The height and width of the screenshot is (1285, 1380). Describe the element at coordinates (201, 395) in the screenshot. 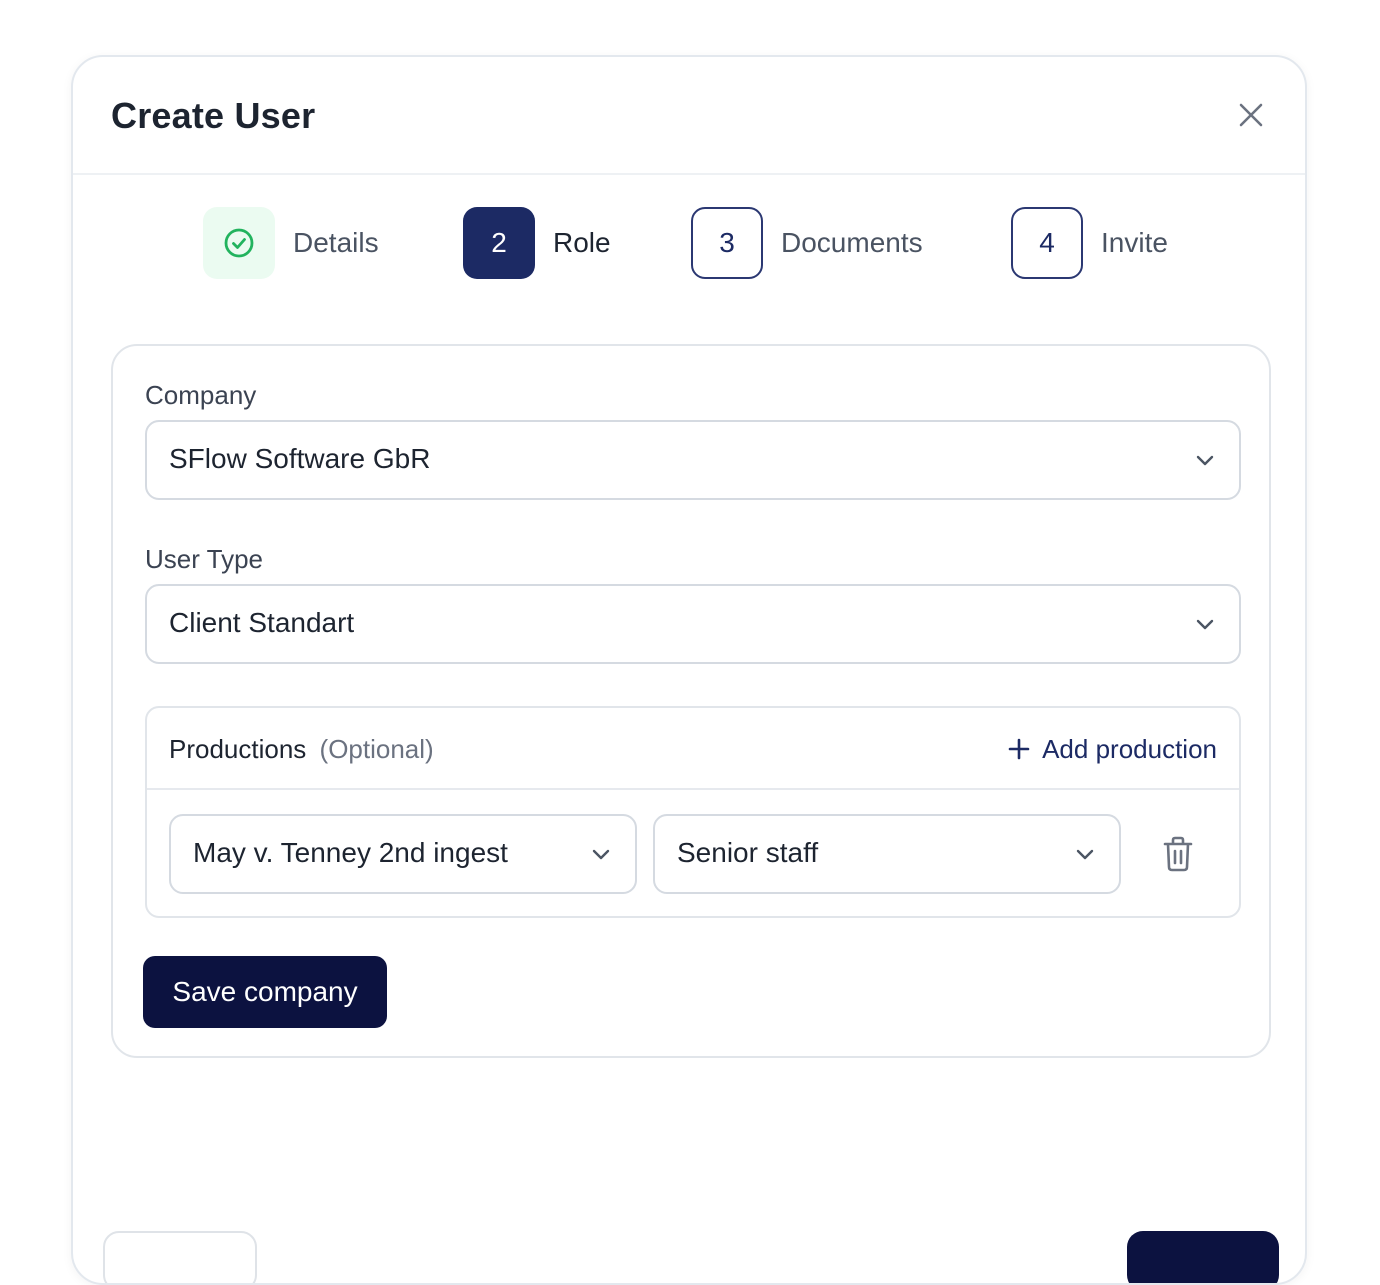

I see `company-label: Company` at that location.